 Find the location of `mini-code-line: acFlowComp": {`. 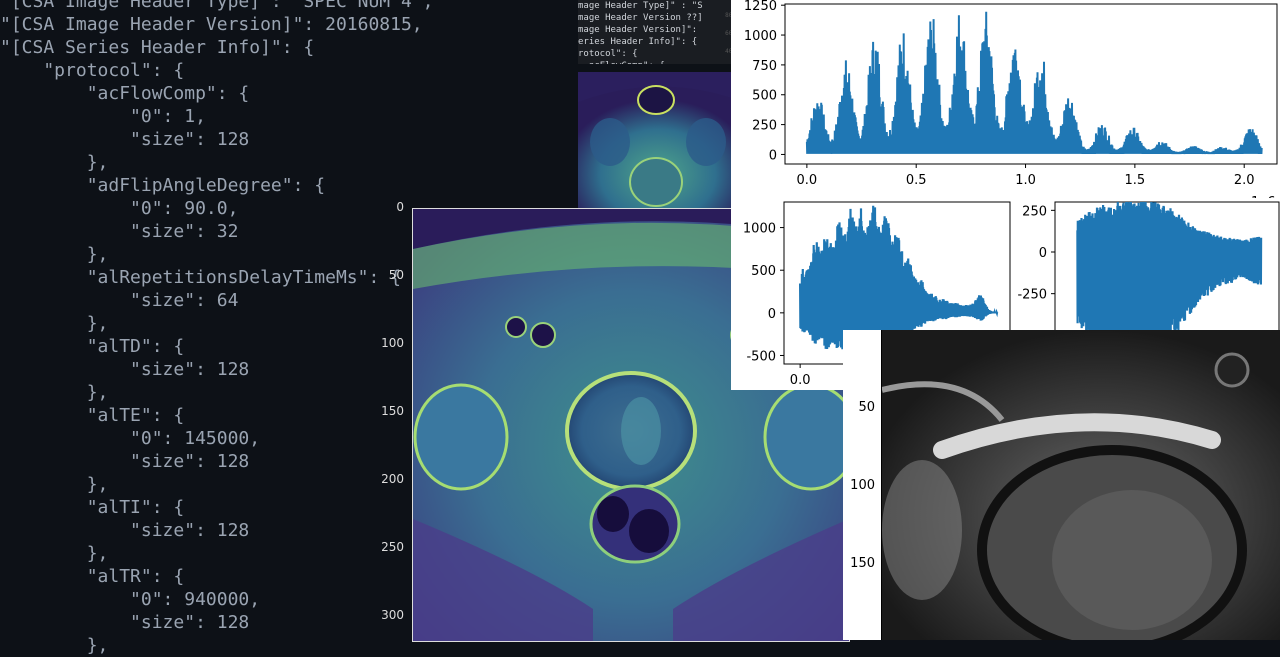

mini-code-line: acFlowComp": { is located at coordinates (657, 62).